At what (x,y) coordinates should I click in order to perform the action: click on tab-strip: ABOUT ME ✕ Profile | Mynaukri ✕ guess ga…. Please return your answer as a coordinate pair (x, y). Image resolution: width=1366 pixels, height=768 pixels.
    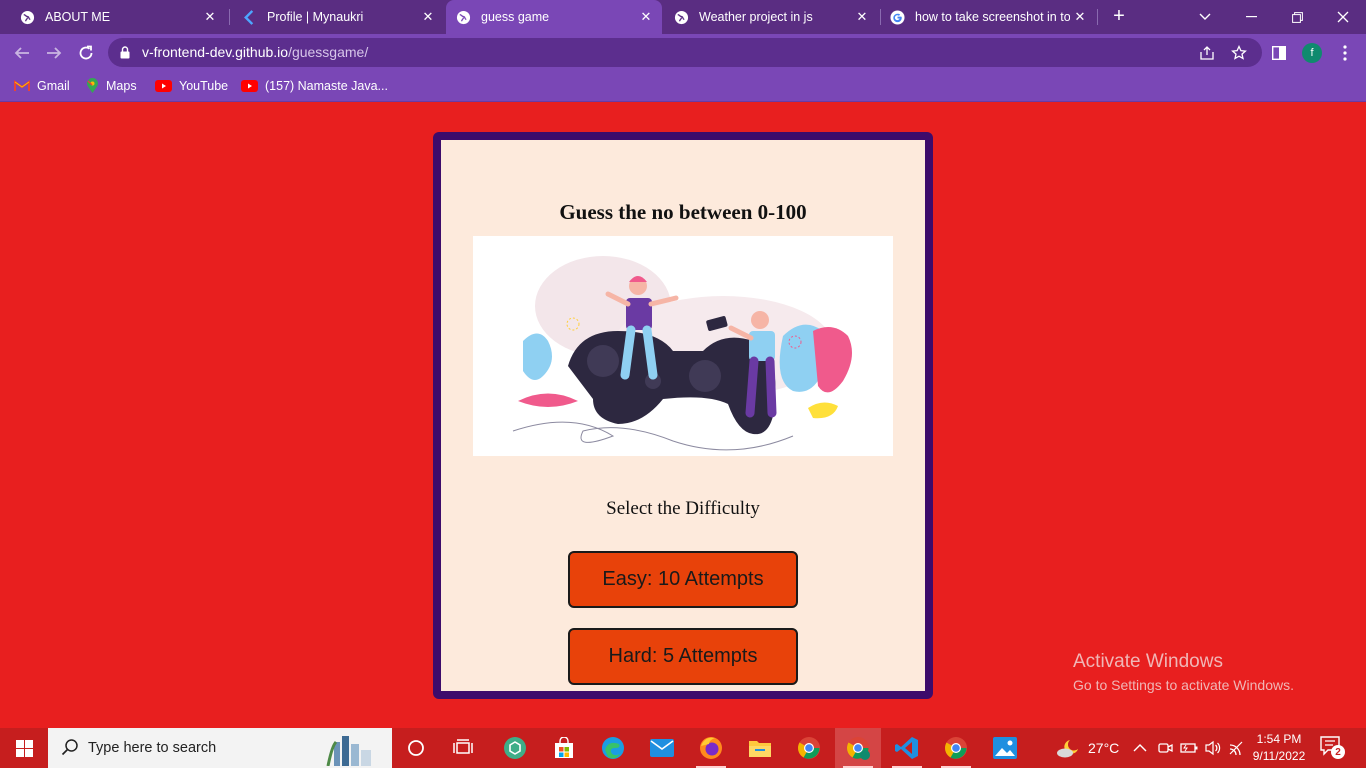
    Looking at the image, I should click on (683, 17).